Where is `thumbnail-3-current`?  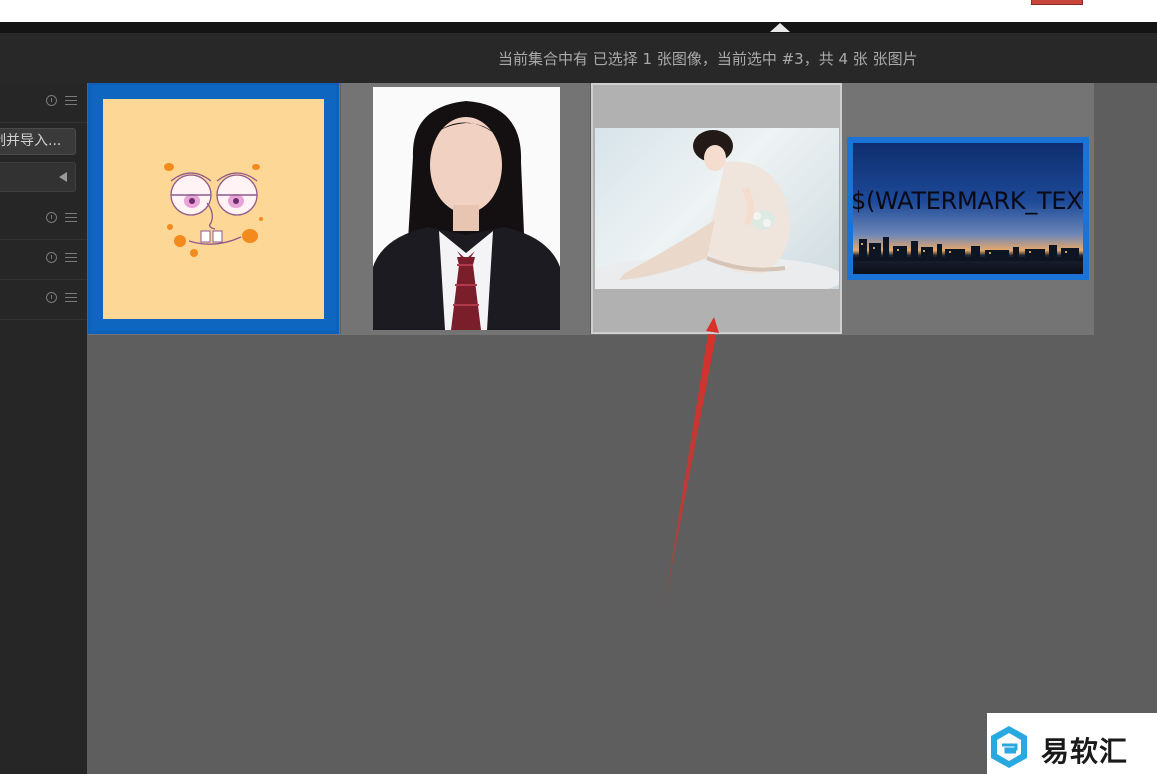
thumbnail-3-current is located at coordinates (716, 208).